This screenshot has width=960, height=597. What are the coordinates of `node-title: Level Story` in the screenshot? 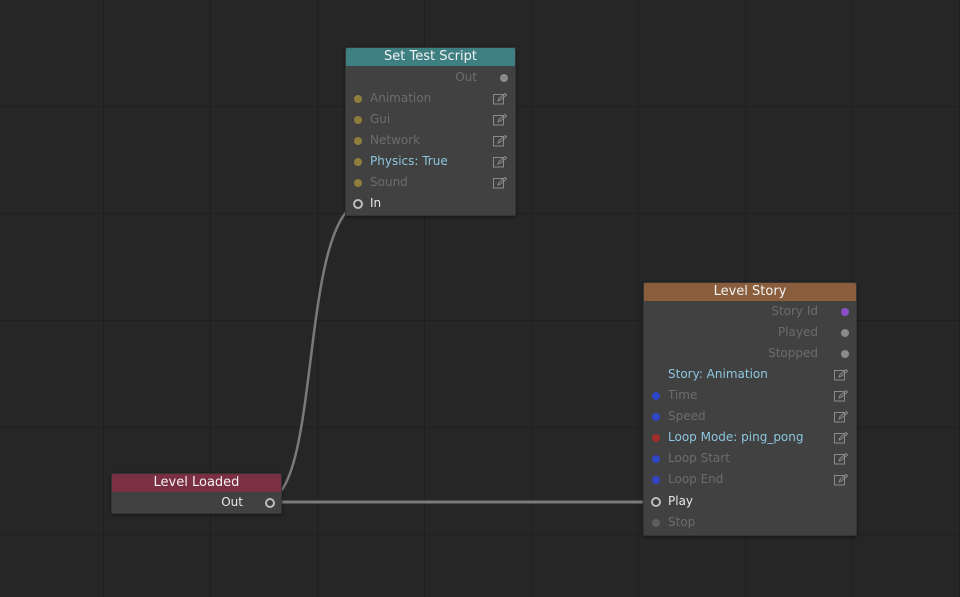 It's located at (750, 292).